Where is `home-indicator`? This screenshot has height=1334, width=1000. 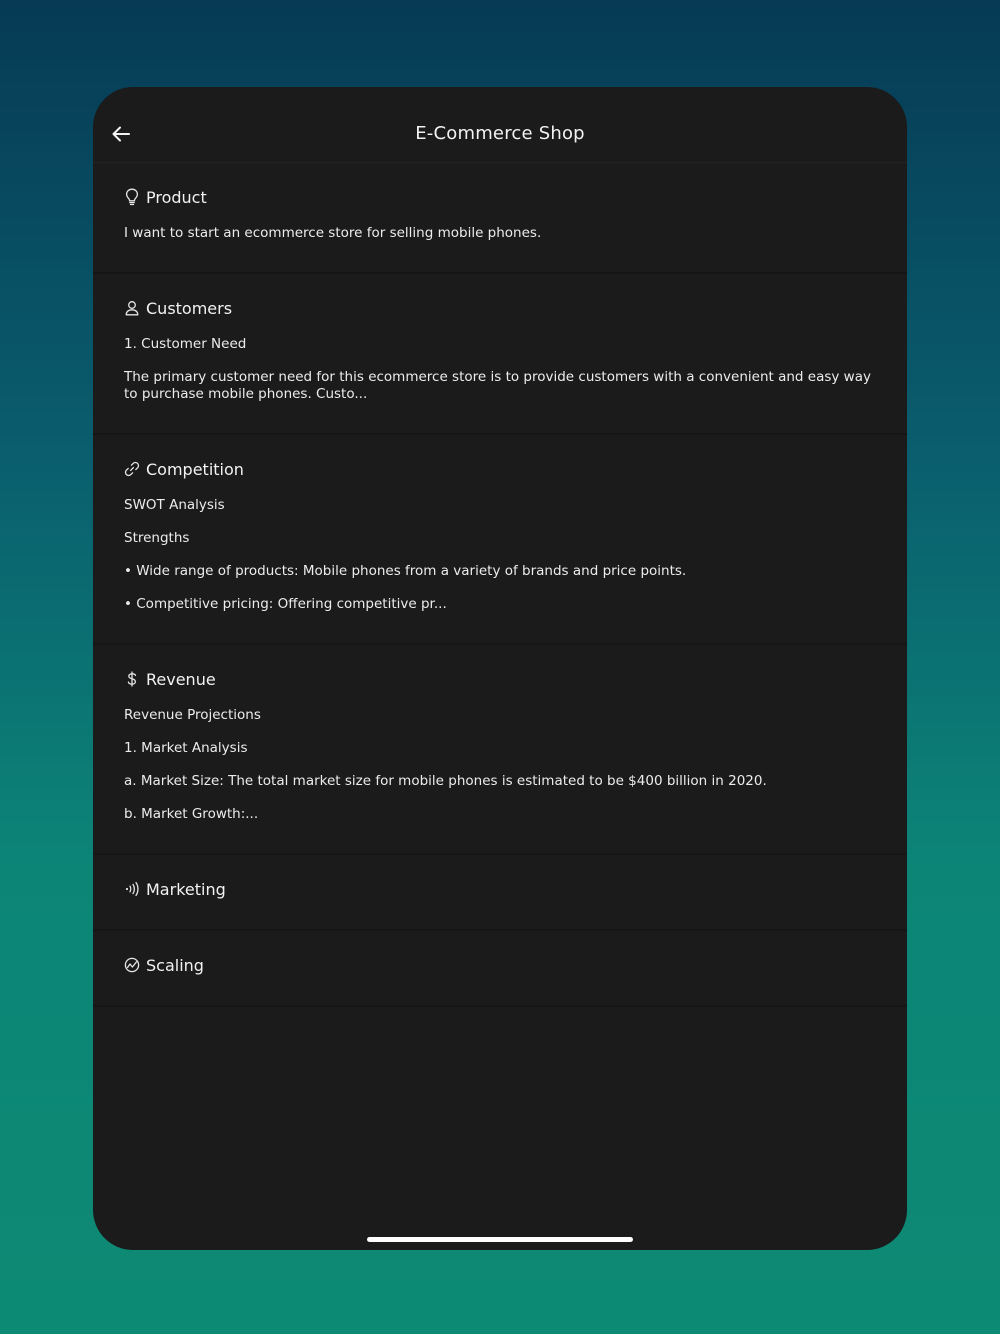
home-indicator is located at coordinates (500, 1239).